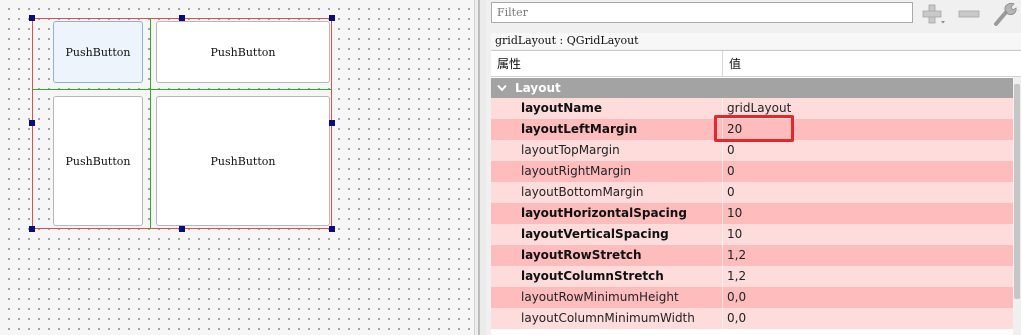  I want to click on filter-input, so click(702, 12).